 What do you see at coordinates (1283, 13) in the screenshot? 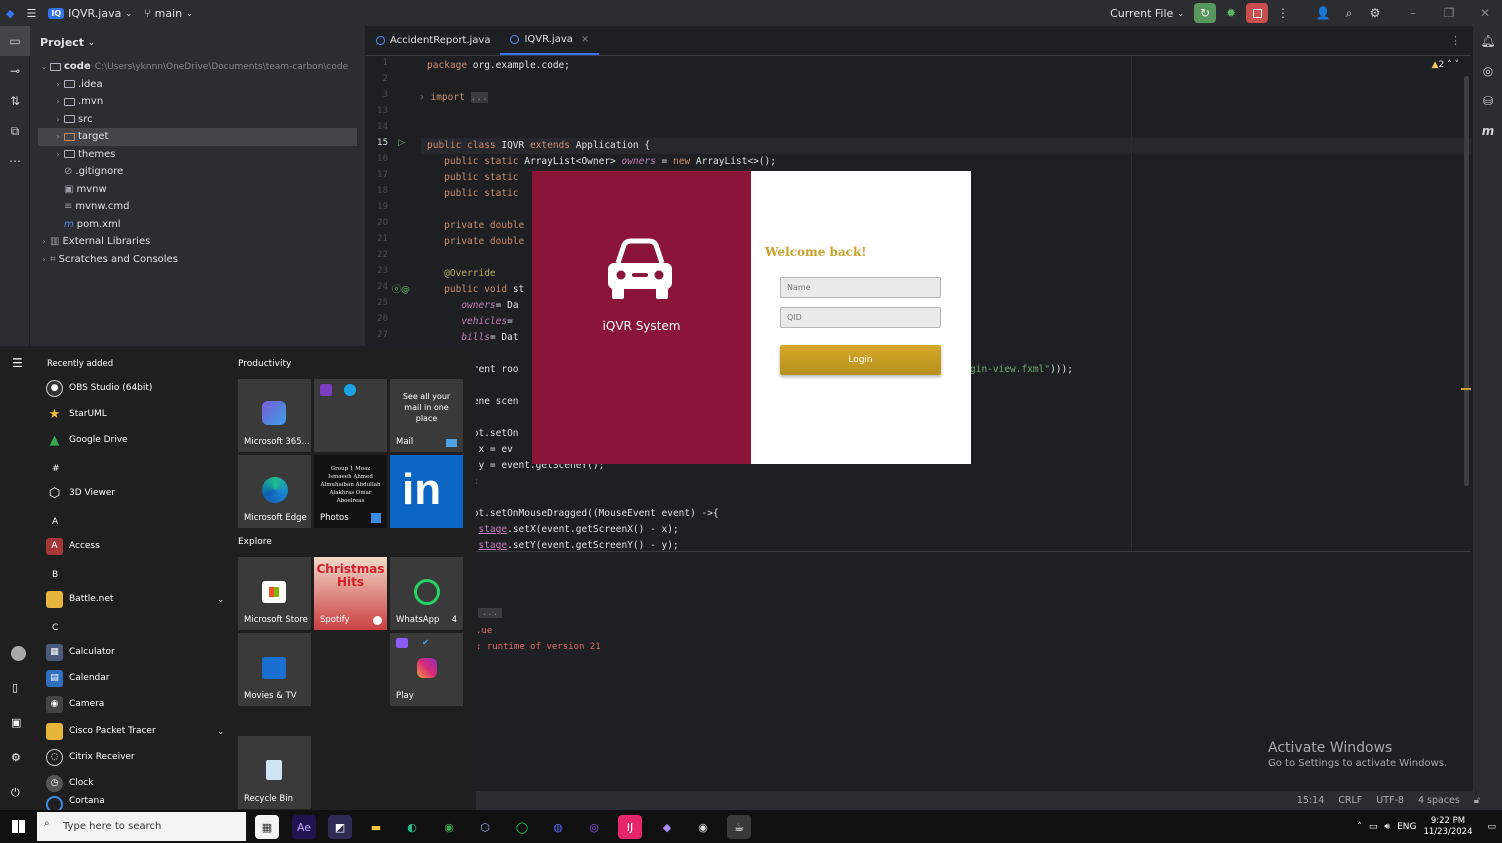
I see `more-icon: ⋮` at bounding box center [1283, 13].